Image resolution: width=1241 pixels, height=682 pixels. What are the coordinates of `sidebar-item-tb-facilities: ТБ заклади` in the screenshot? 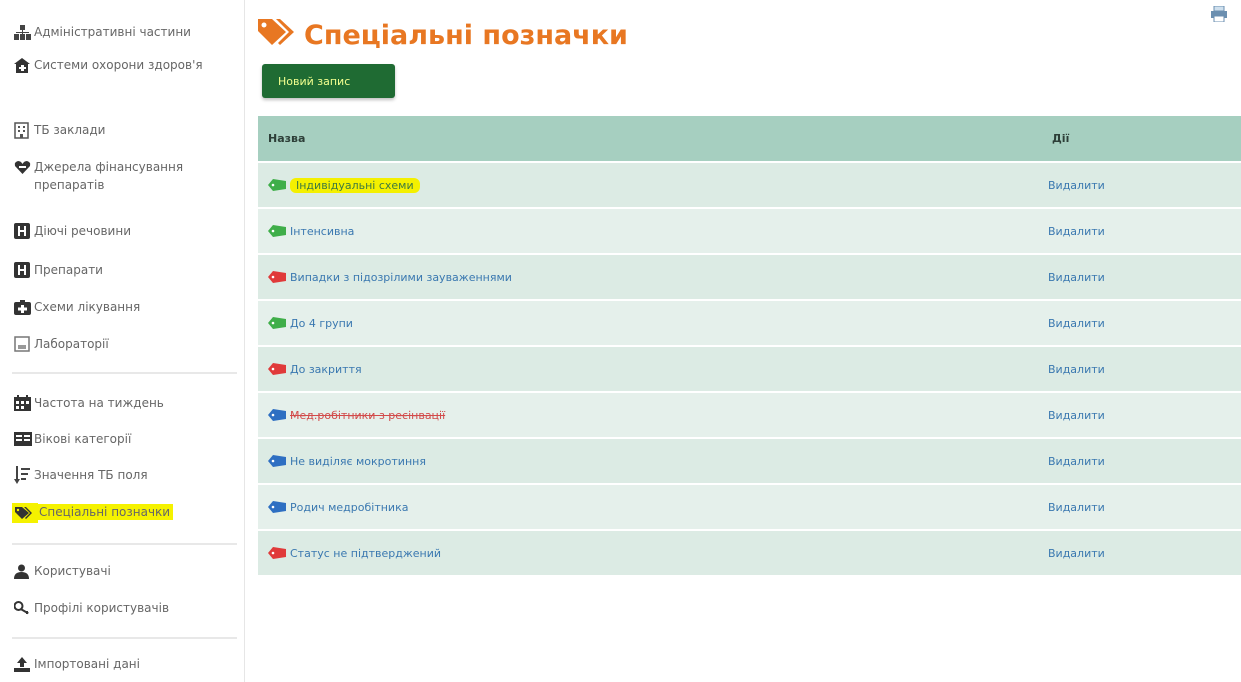 It's located at (124, 130).